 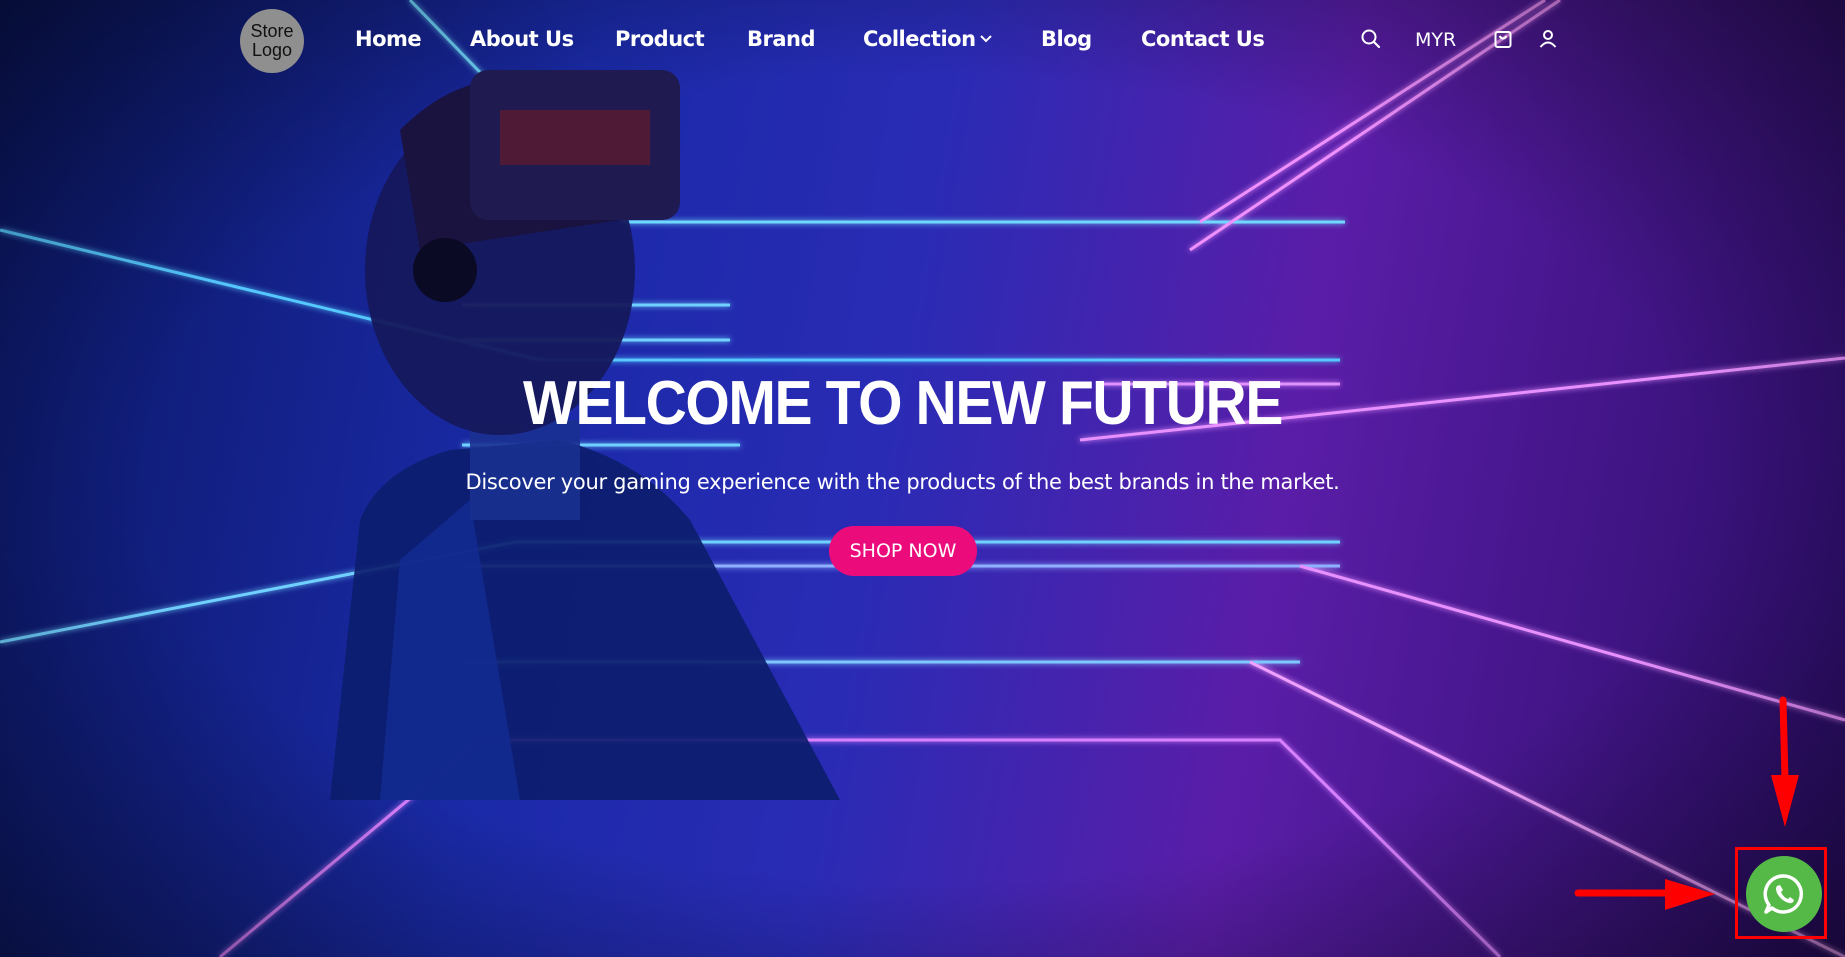 I want to click on annotation-arrow-right, so click(x=1644, y=894).